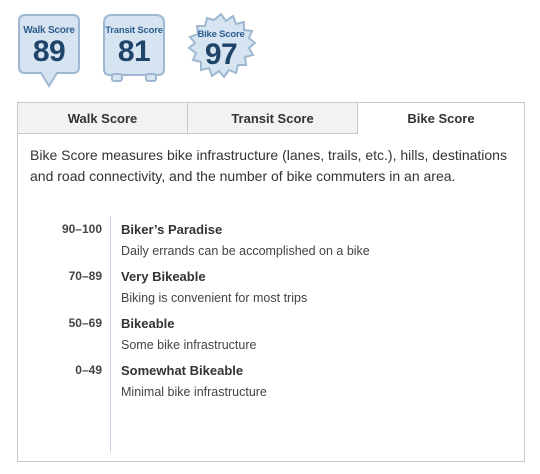  I want to click on walk-score-value: 89, so click(49, 51).